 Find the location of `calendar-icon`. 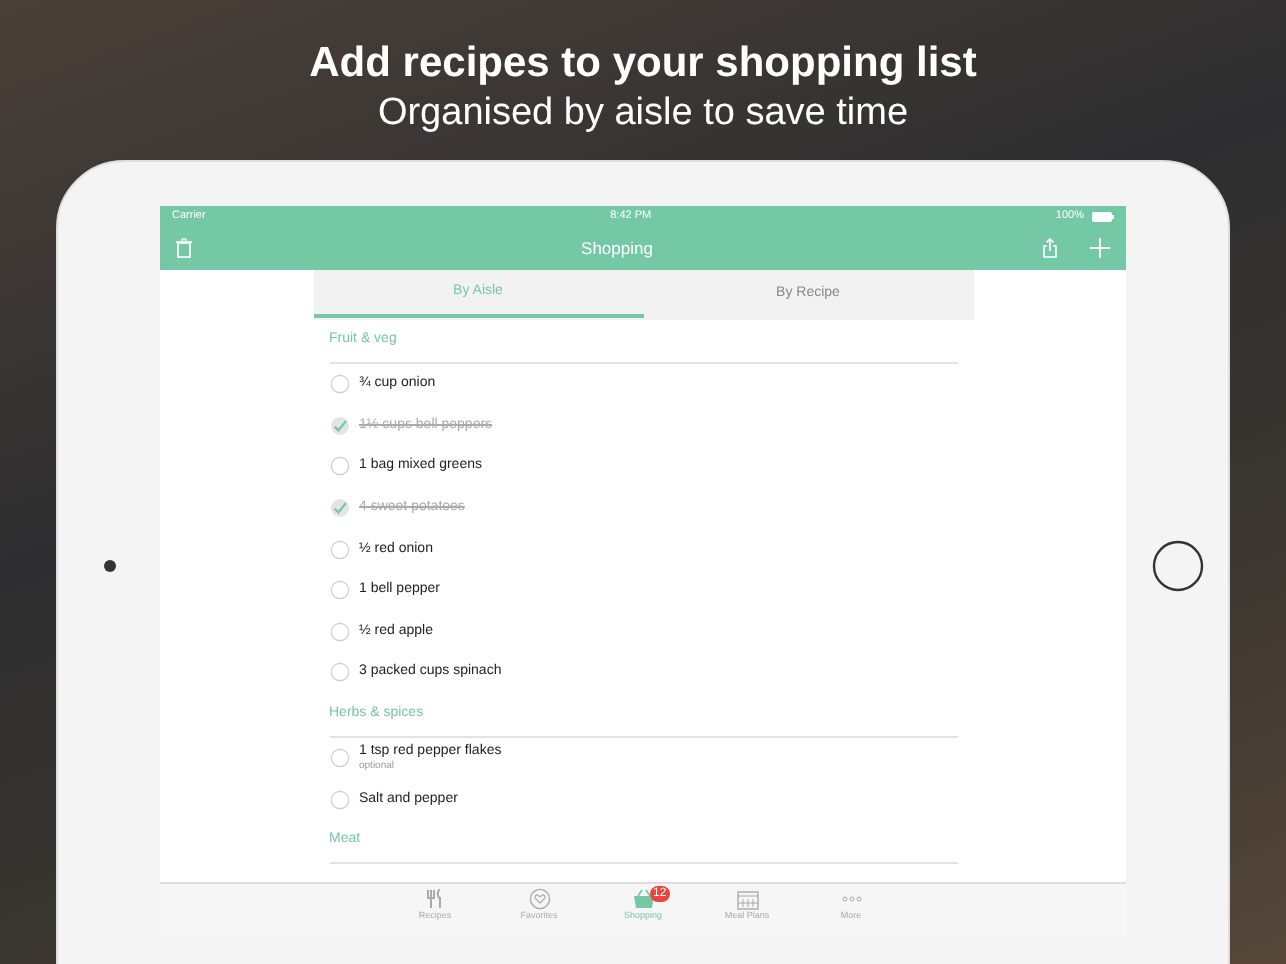

calendar-icon is located at coordinates (747, 899).